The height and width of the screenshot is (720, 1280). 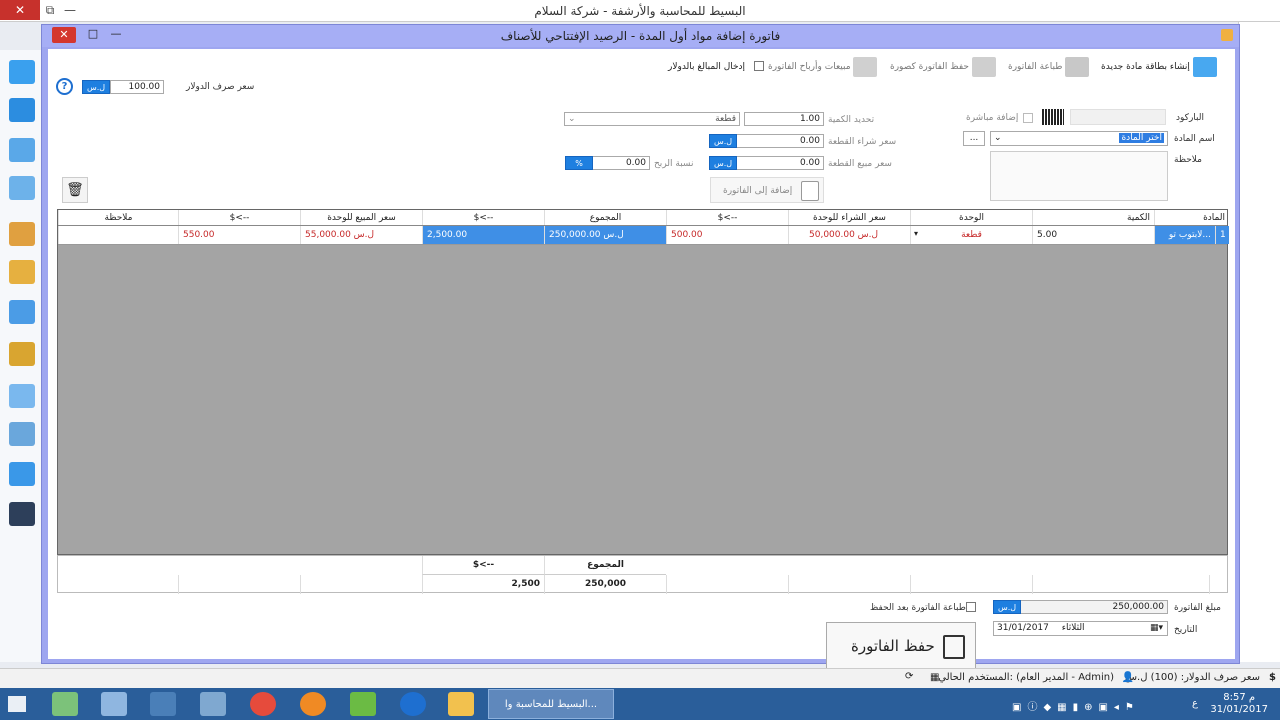 What do you see at coordinates (605, 217) in the screenshot?
I see `col-total: المجموع` at bounding box center [605, 217].